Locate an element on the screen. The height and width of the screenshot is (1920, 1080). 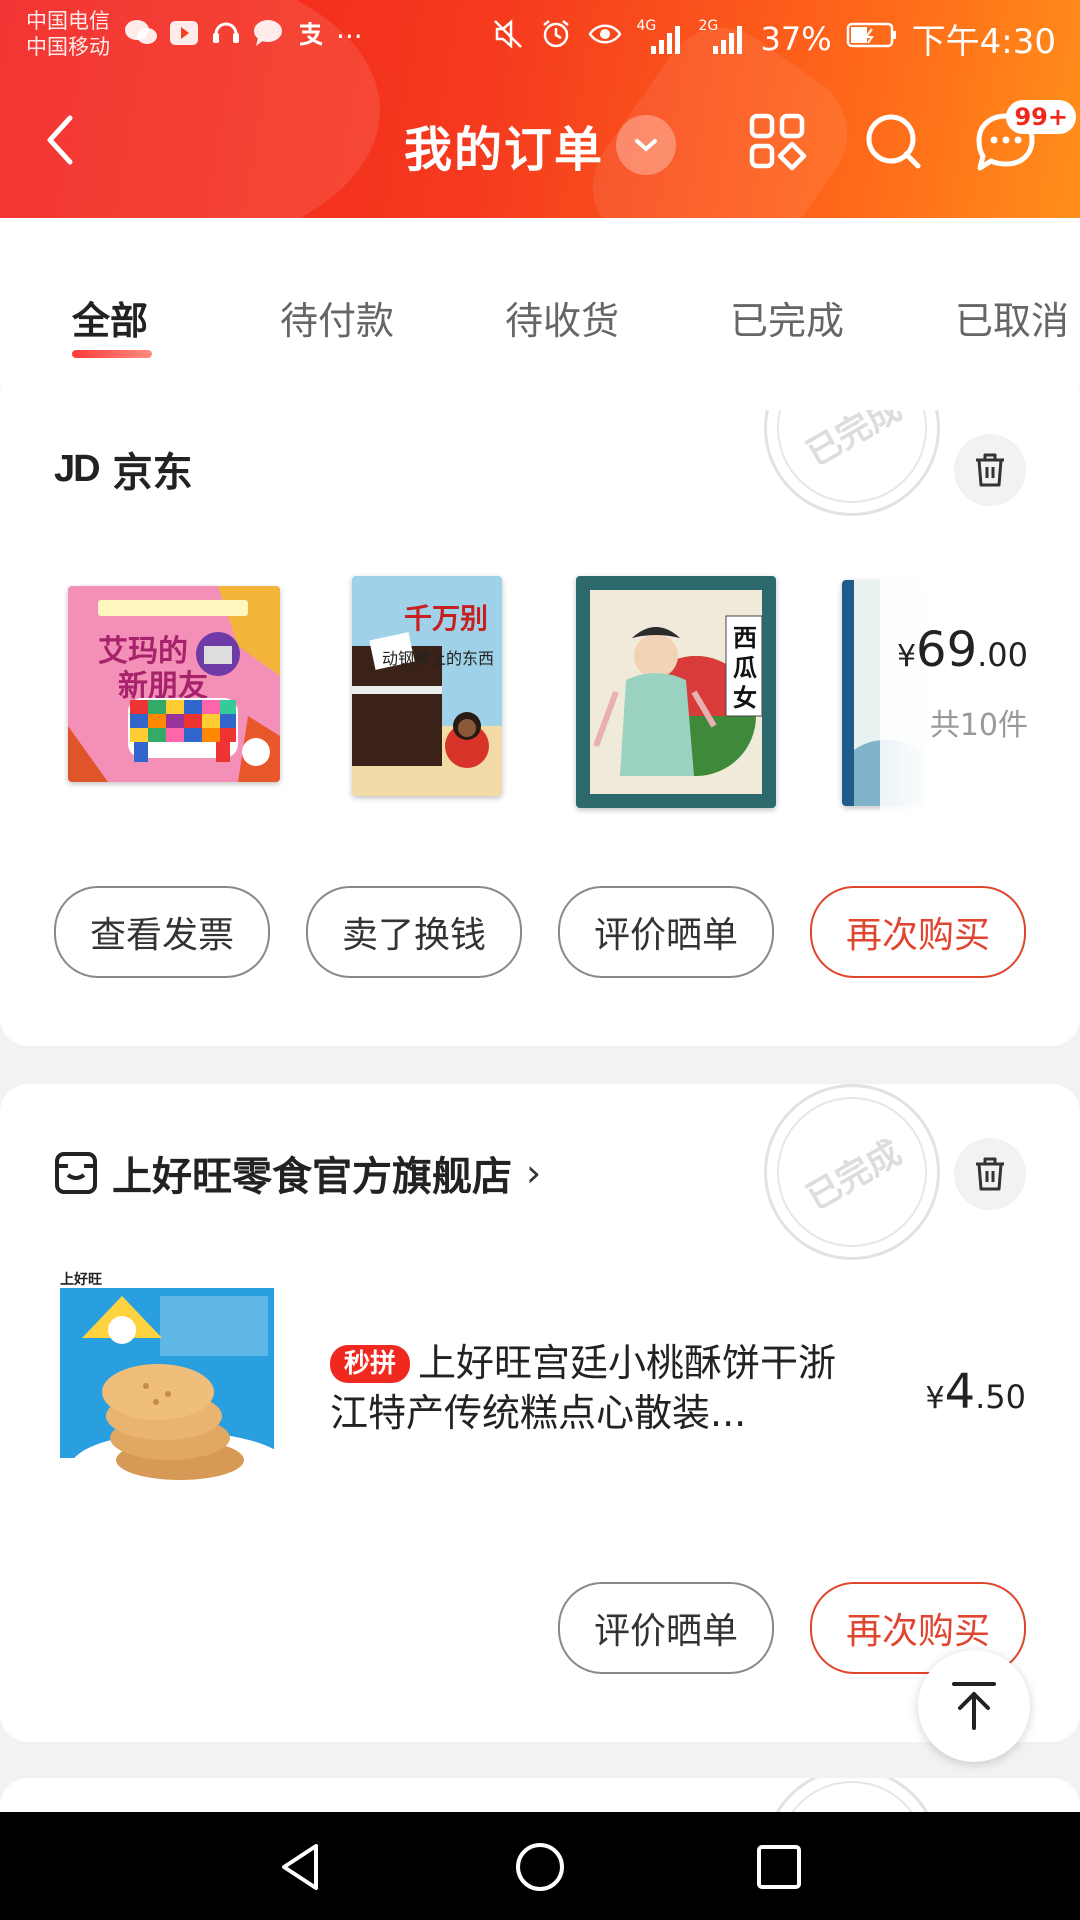
price-summary: ¥69.00 共10件 is located at coordinates (980, 690).